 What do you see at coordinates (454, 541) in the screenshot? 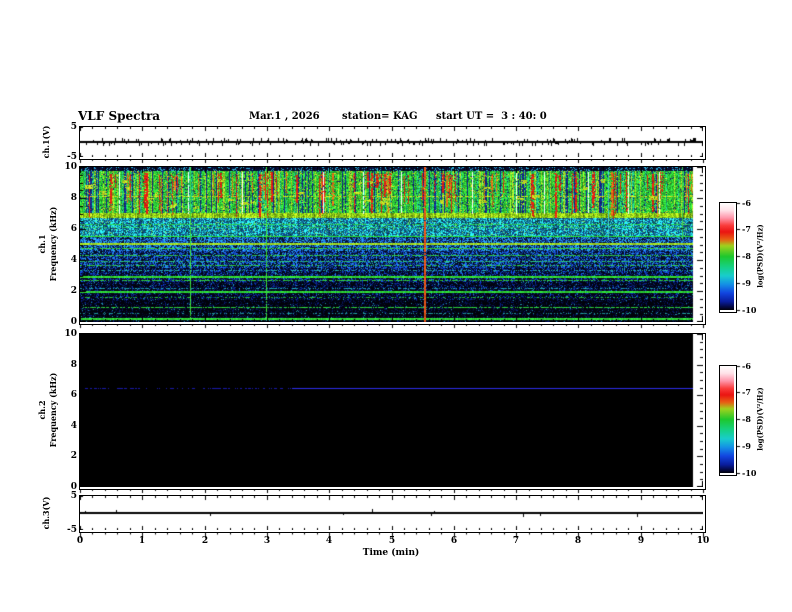
I see `time-tick-label: 6` at bounding box center [454, 541].